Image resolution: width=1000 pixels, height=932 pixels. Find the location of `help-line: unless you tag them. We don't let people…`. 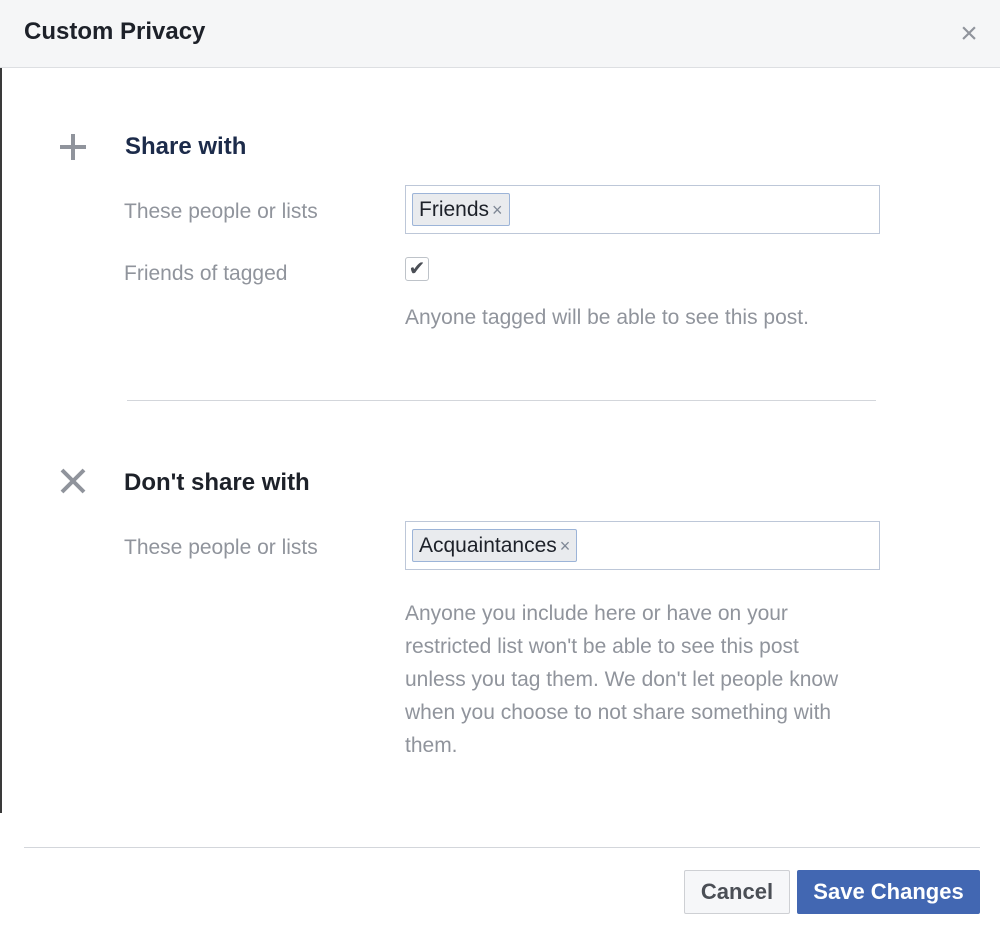

help-line: unless you tag them. We don't let people… is located at coordinates (622, 679).